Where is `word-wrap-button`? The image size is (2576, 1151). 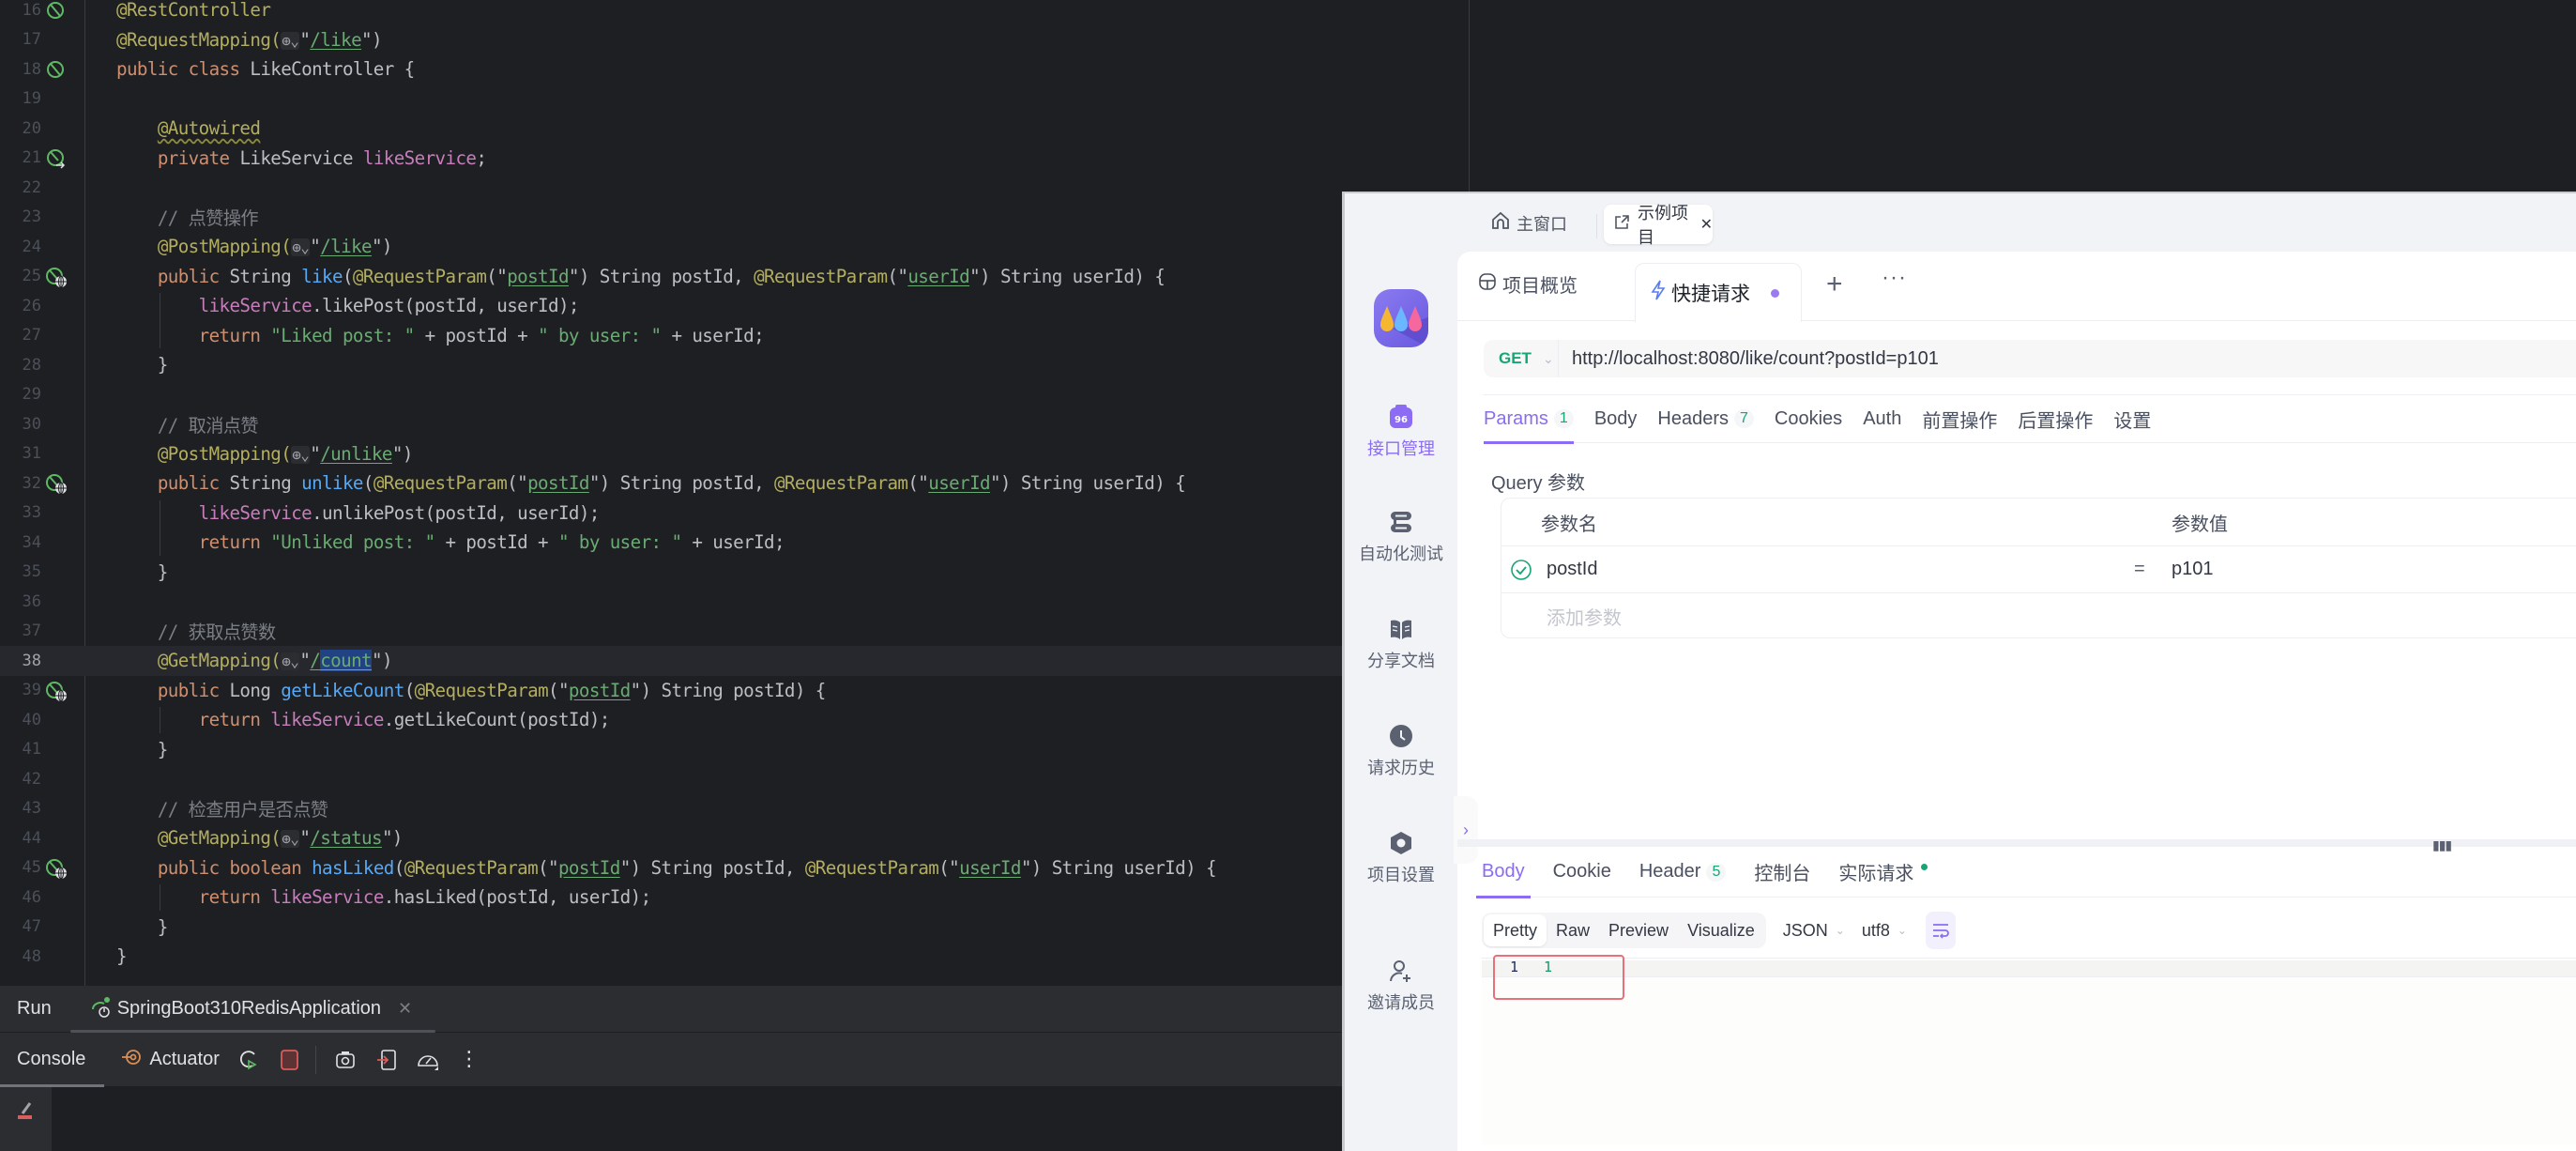 word-wrap-button is located at coordinates (1941, 930).